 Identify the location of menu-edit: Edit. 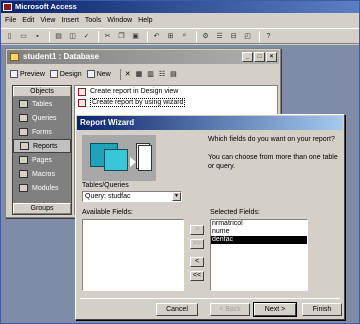
(28, 20).